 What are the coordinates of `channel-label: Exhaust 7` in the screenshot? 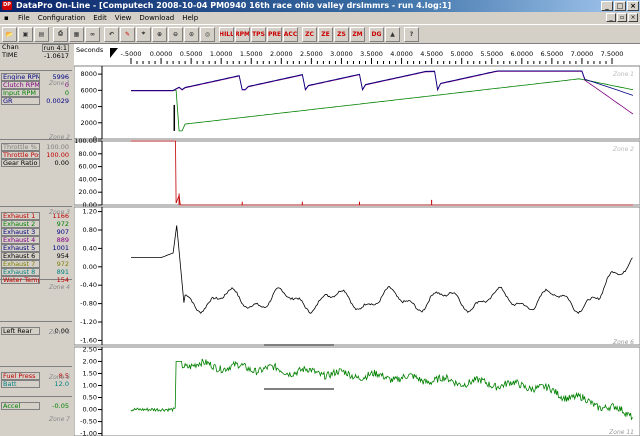 It's located at (20, 264).